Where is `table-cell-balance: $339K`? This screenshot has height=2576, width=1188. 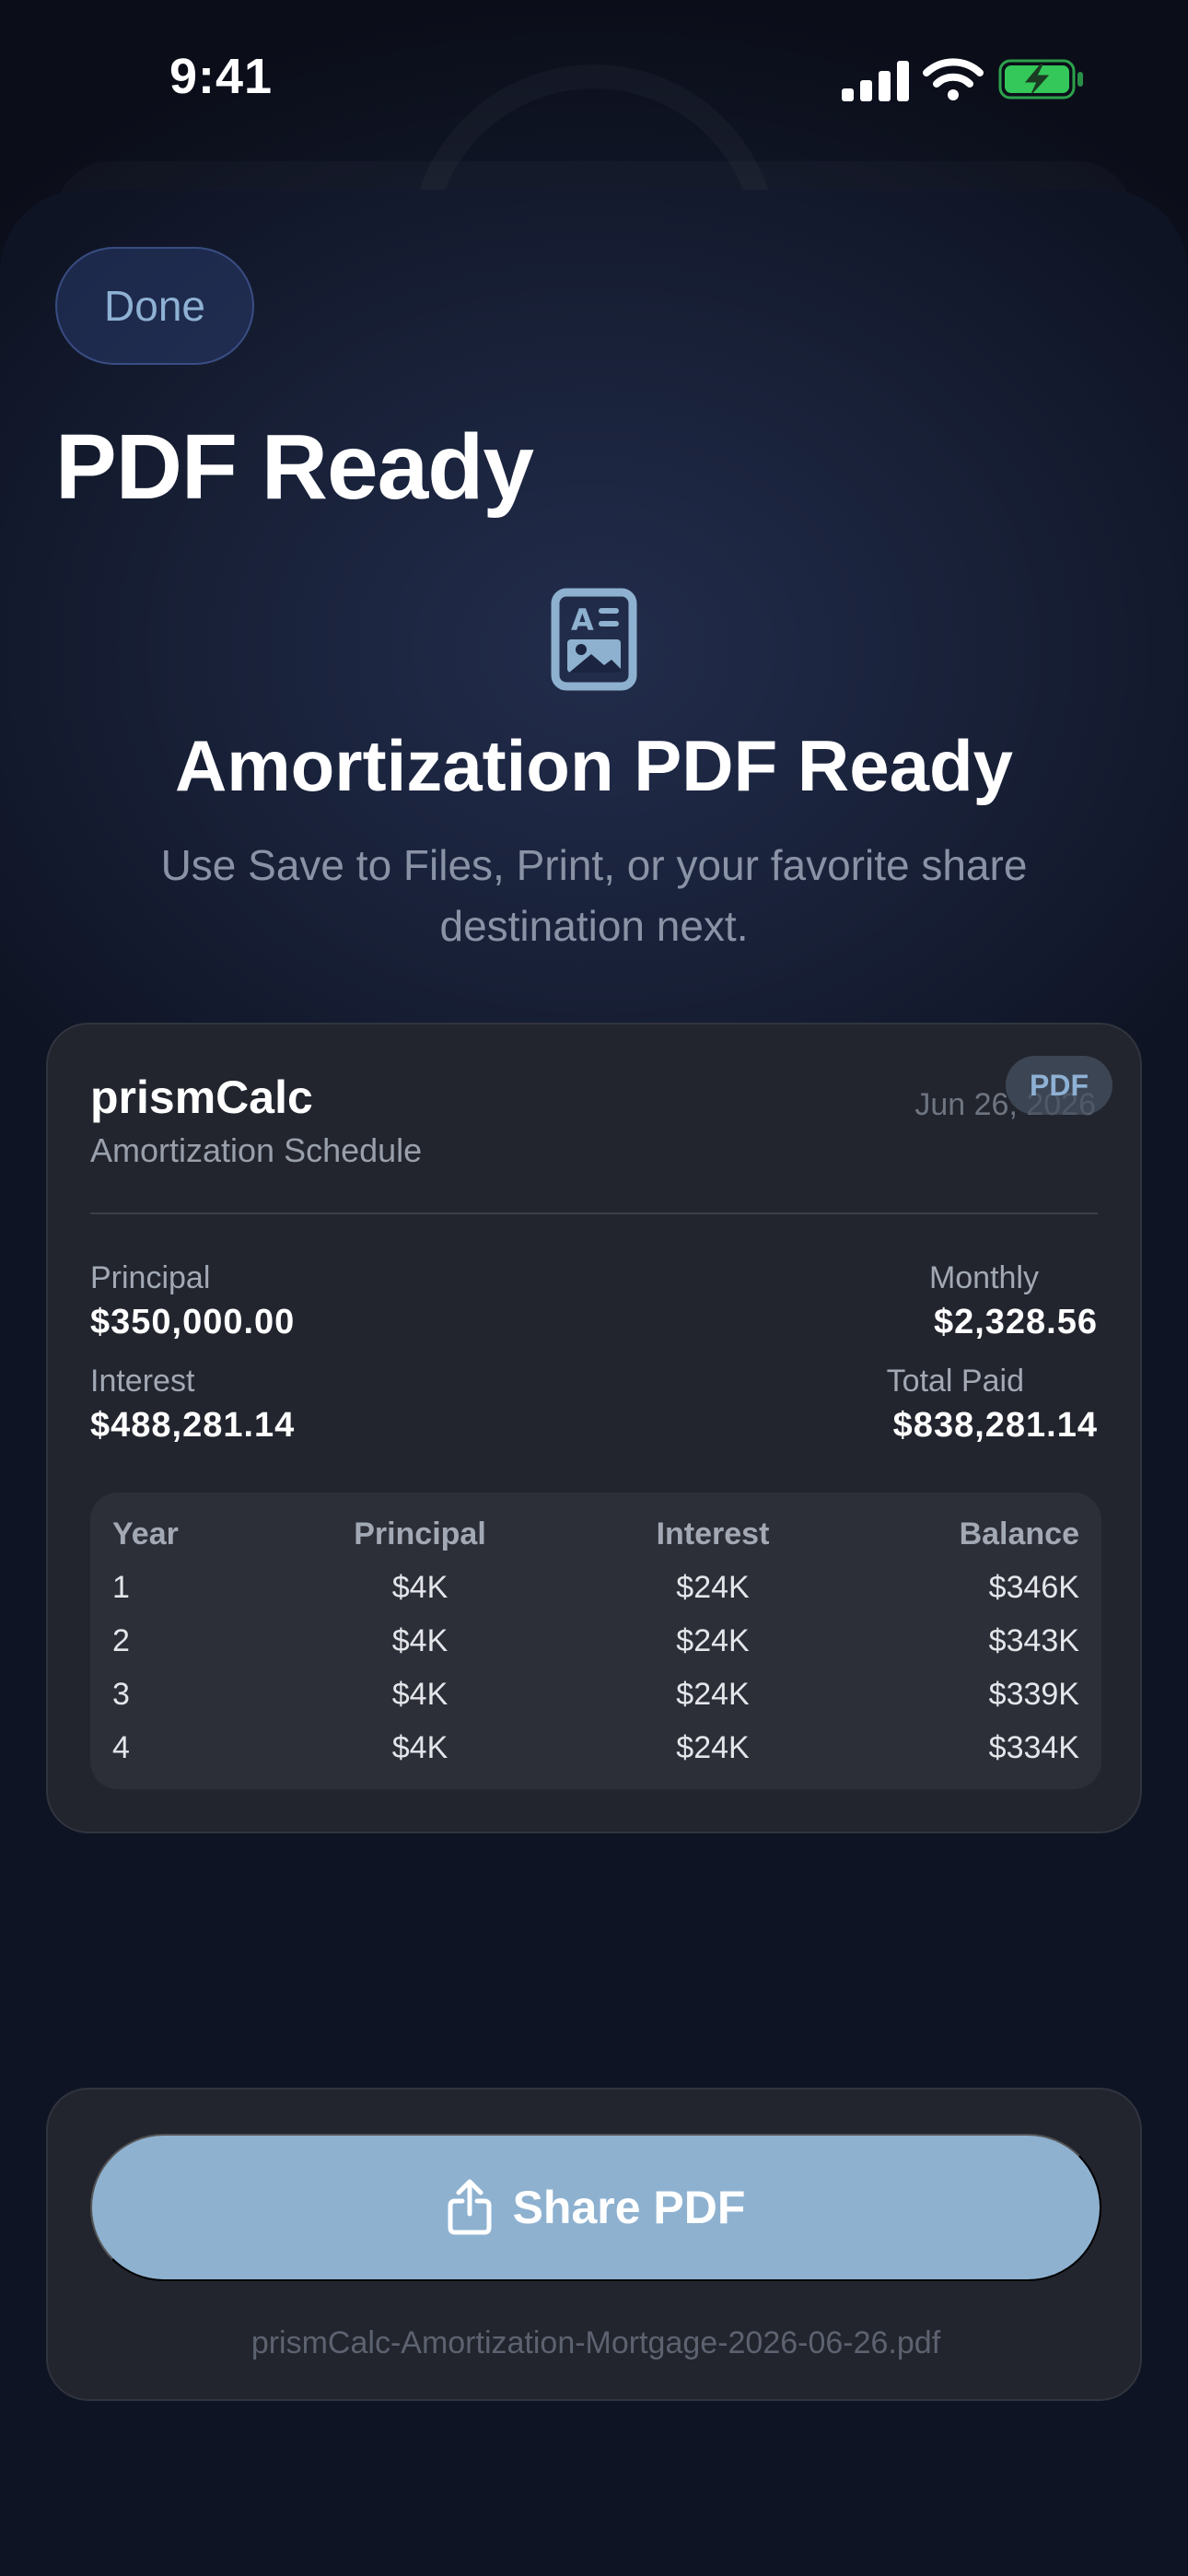
table-cell-balance: $339K is located at coordinates (1033, 1694).